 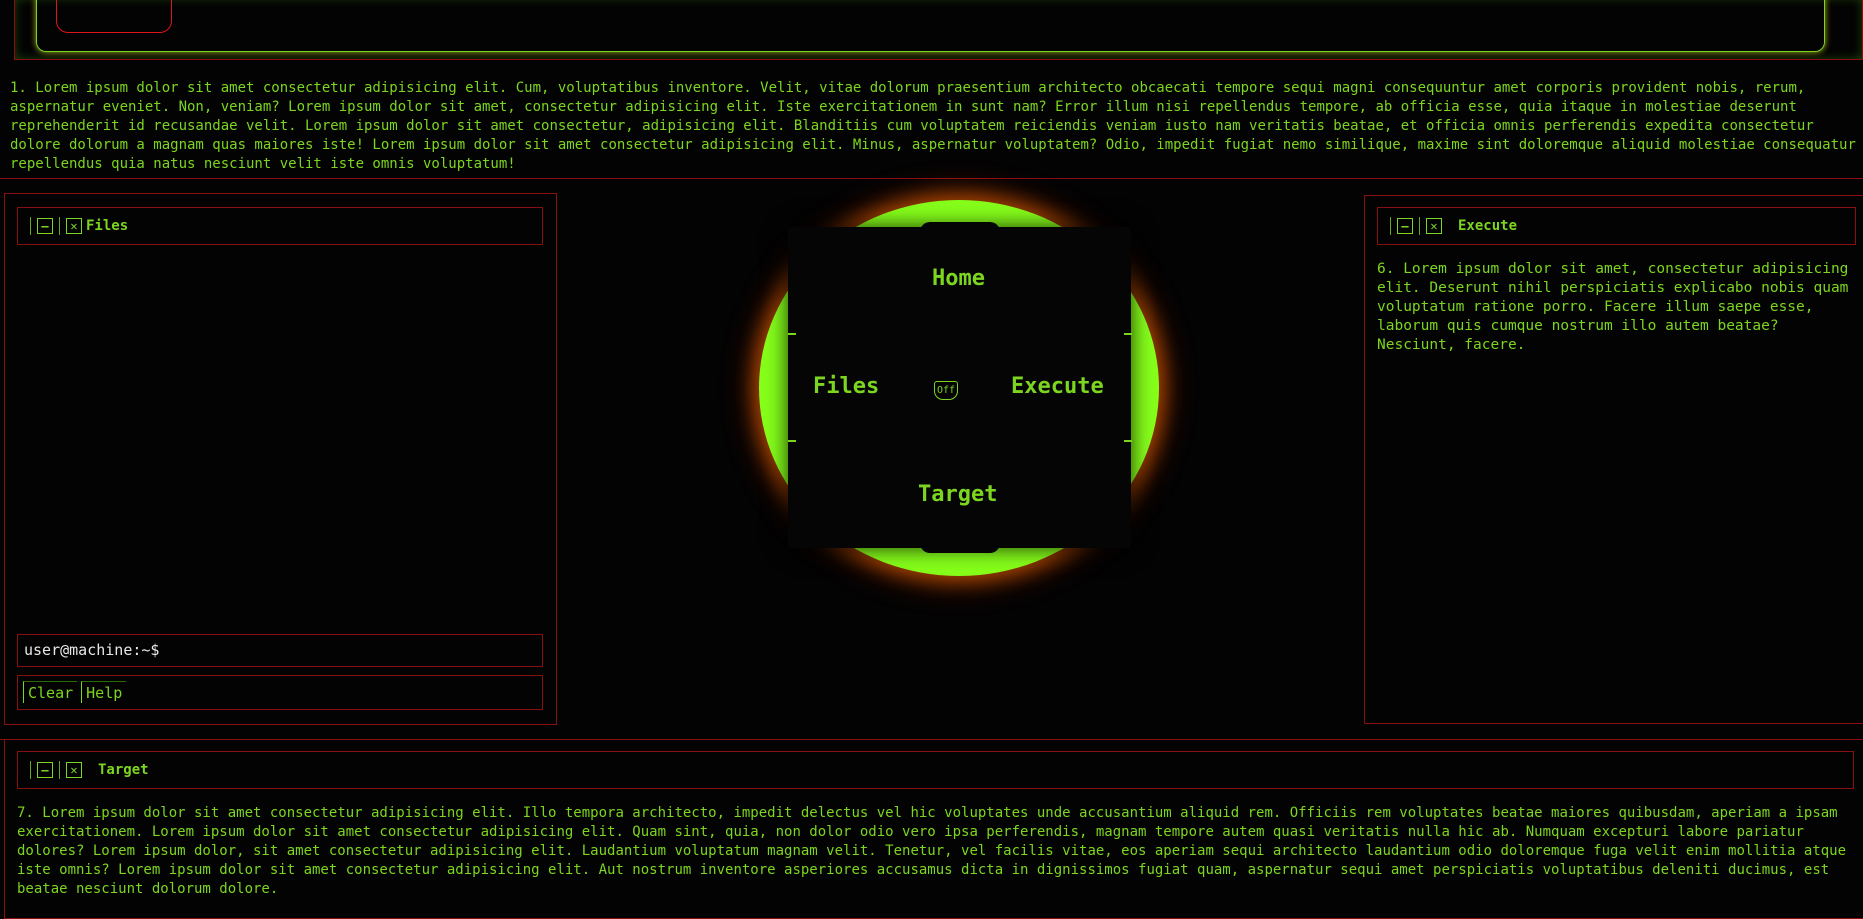 What do you see at coordinates (935, 770) in the screenshot?
I see `target-panel-titlebar: – ✕ Target` at bounding box center [935, 770].